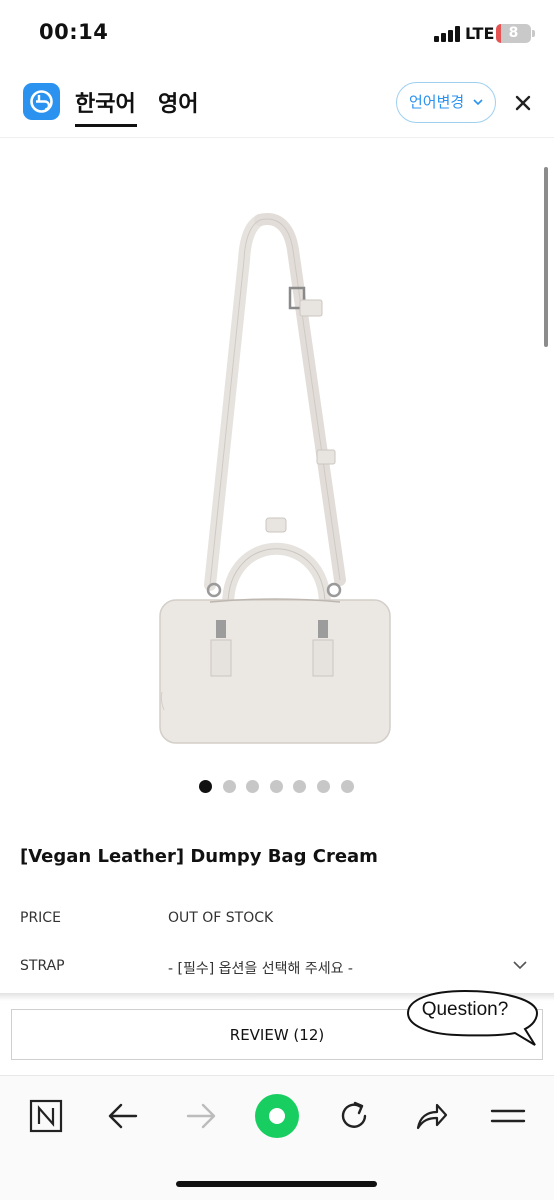 This screenshot has width=554, height=1200. I want to click on tab-korean: 한국어, so click(105, 102).